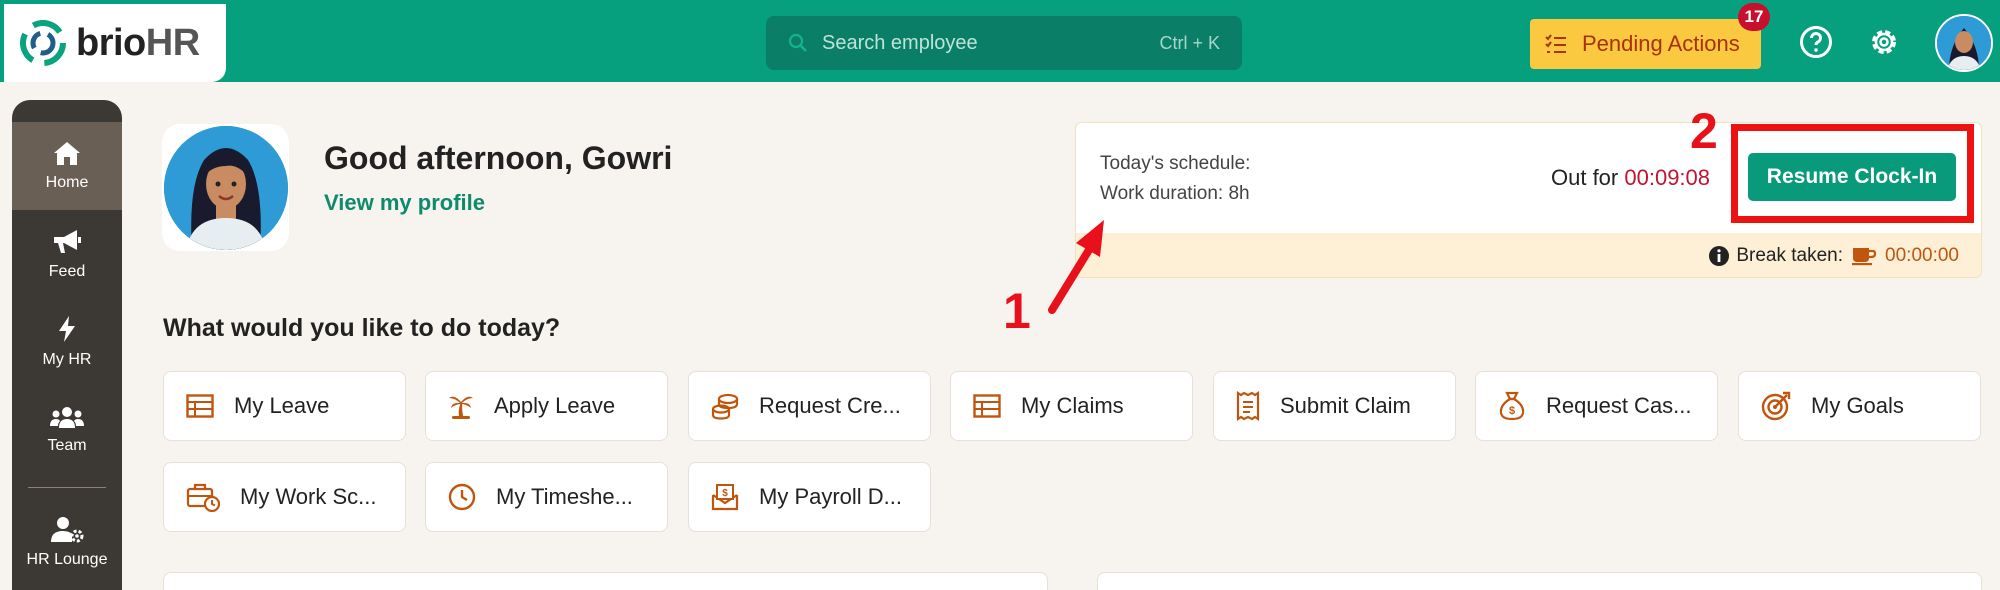 Image resolution: width=2000 pixels, height=590 pixels. I want to click on pending-count-badge: 17, so click(1754, 17).